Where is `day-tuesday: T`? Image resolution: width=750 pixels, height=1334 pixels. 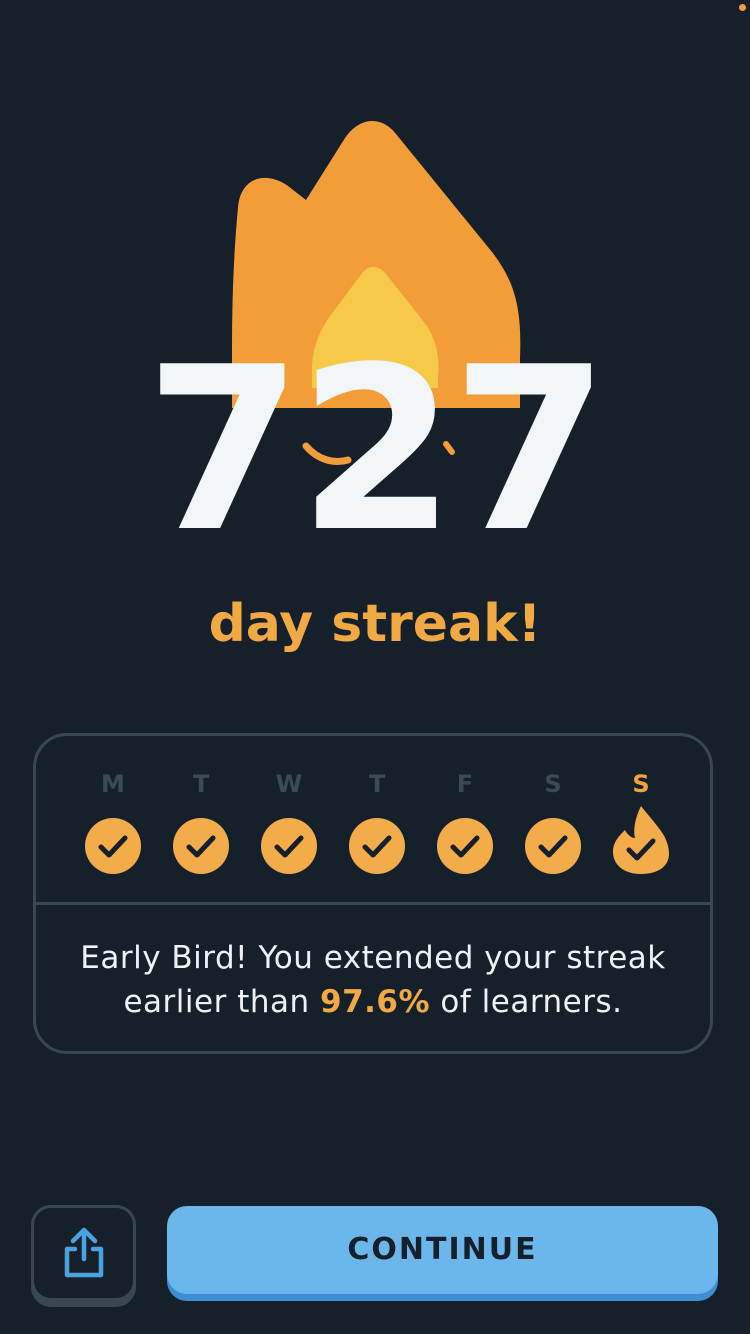 day-tuesday: T is located at coordinates (201, 836).